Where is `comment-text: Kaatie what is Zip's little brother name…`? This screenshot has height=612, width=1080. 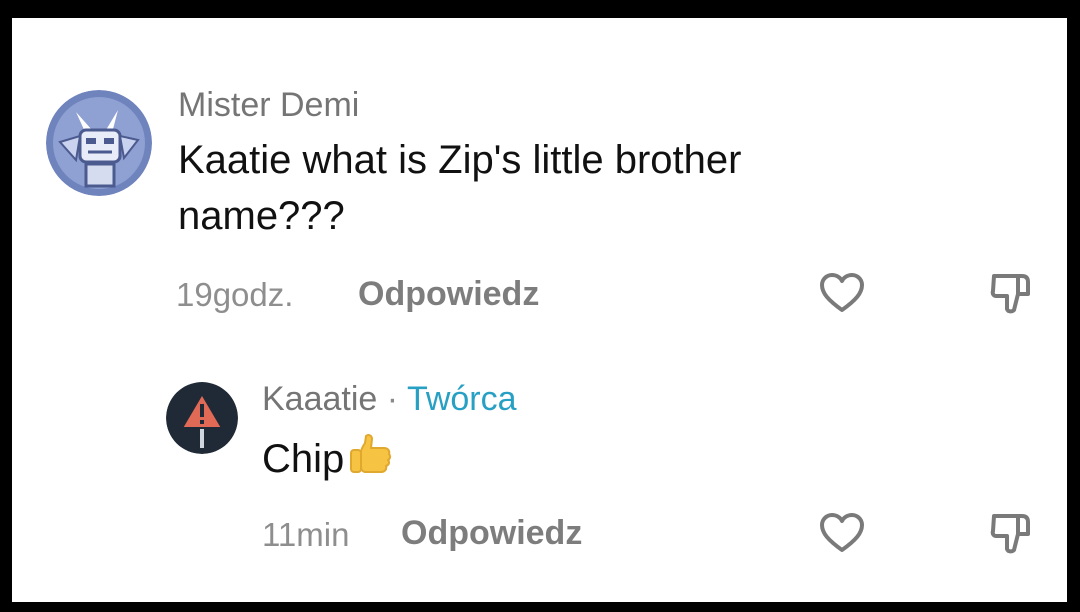 comment-text: Kaatie what is Zip's little brother name… is located at coordinates (460, 188).